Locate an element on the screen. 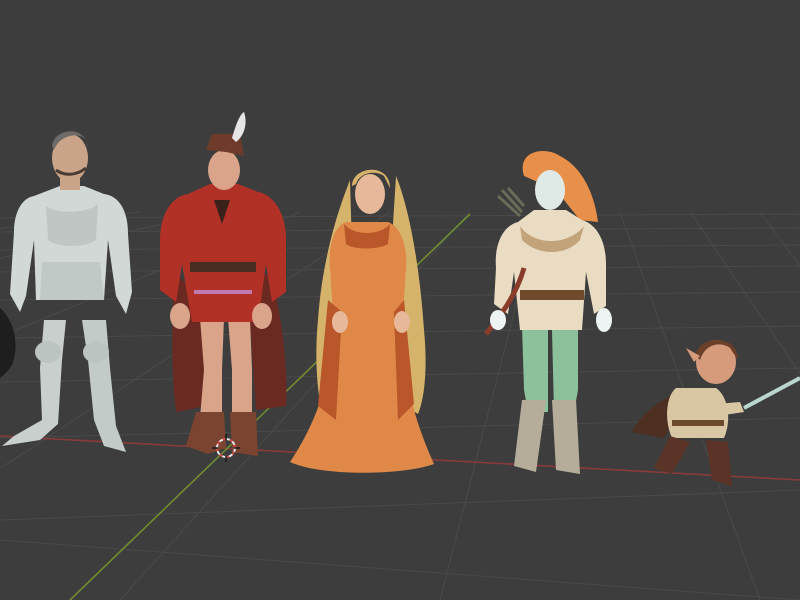 The image size is (800, 600). swordsman-halfling-figure-icon is located at coordinates (716, 413).